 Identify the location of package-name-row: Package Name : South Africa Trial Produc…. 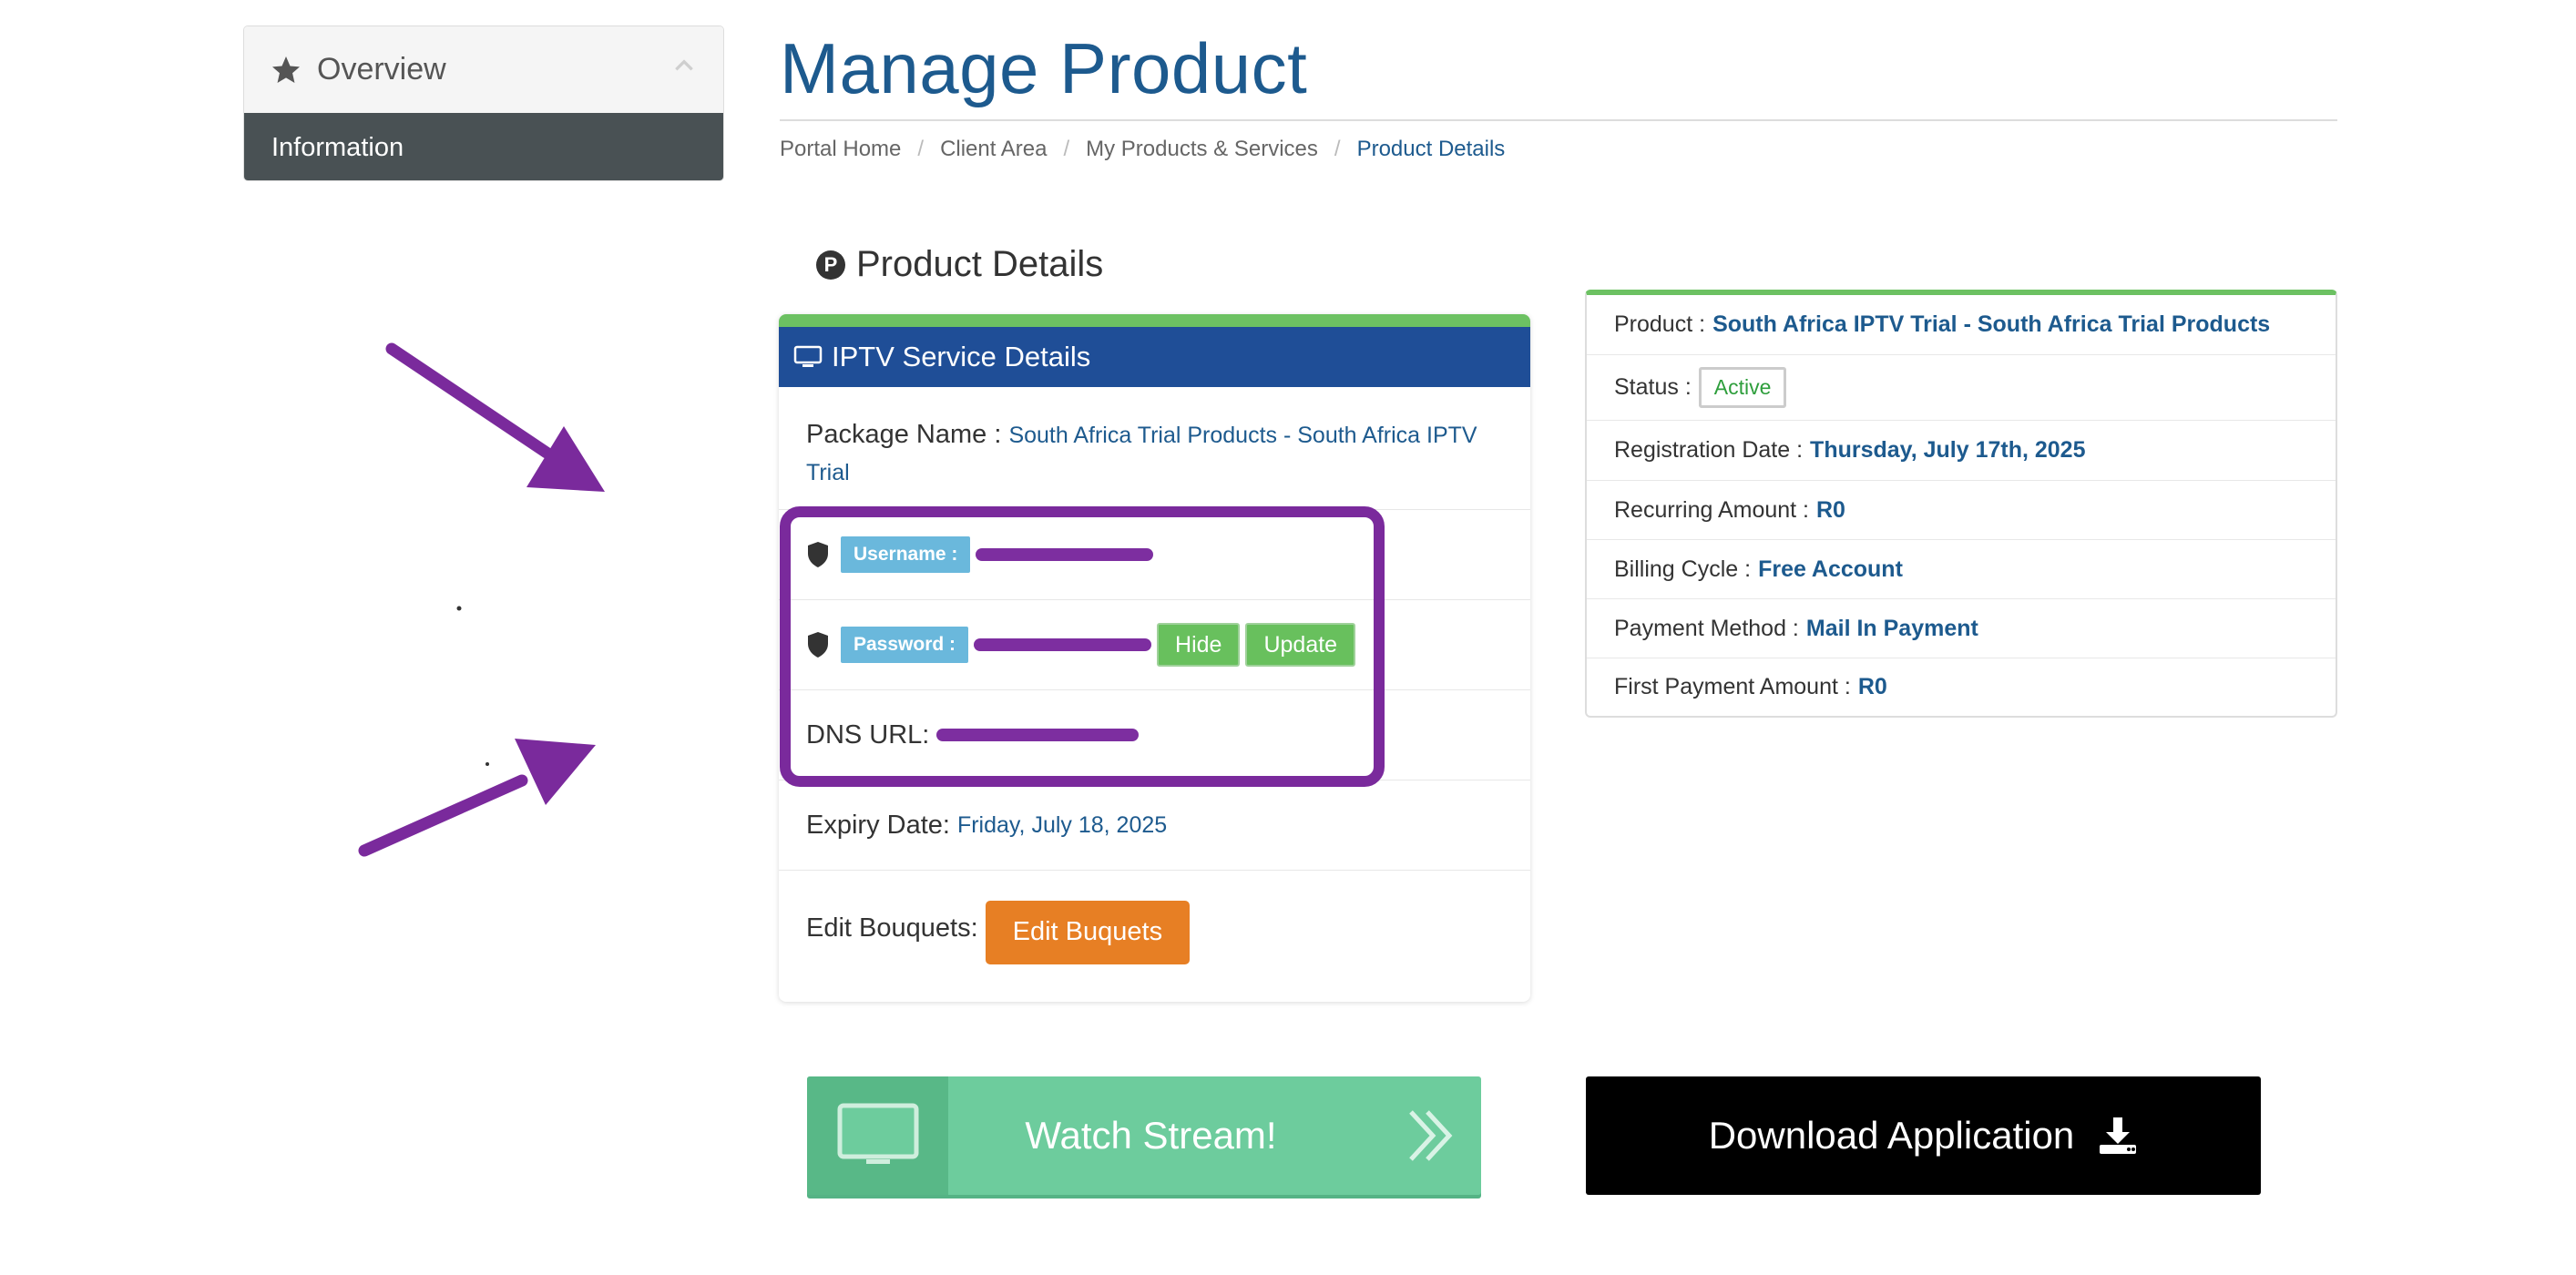
(1154, 448).